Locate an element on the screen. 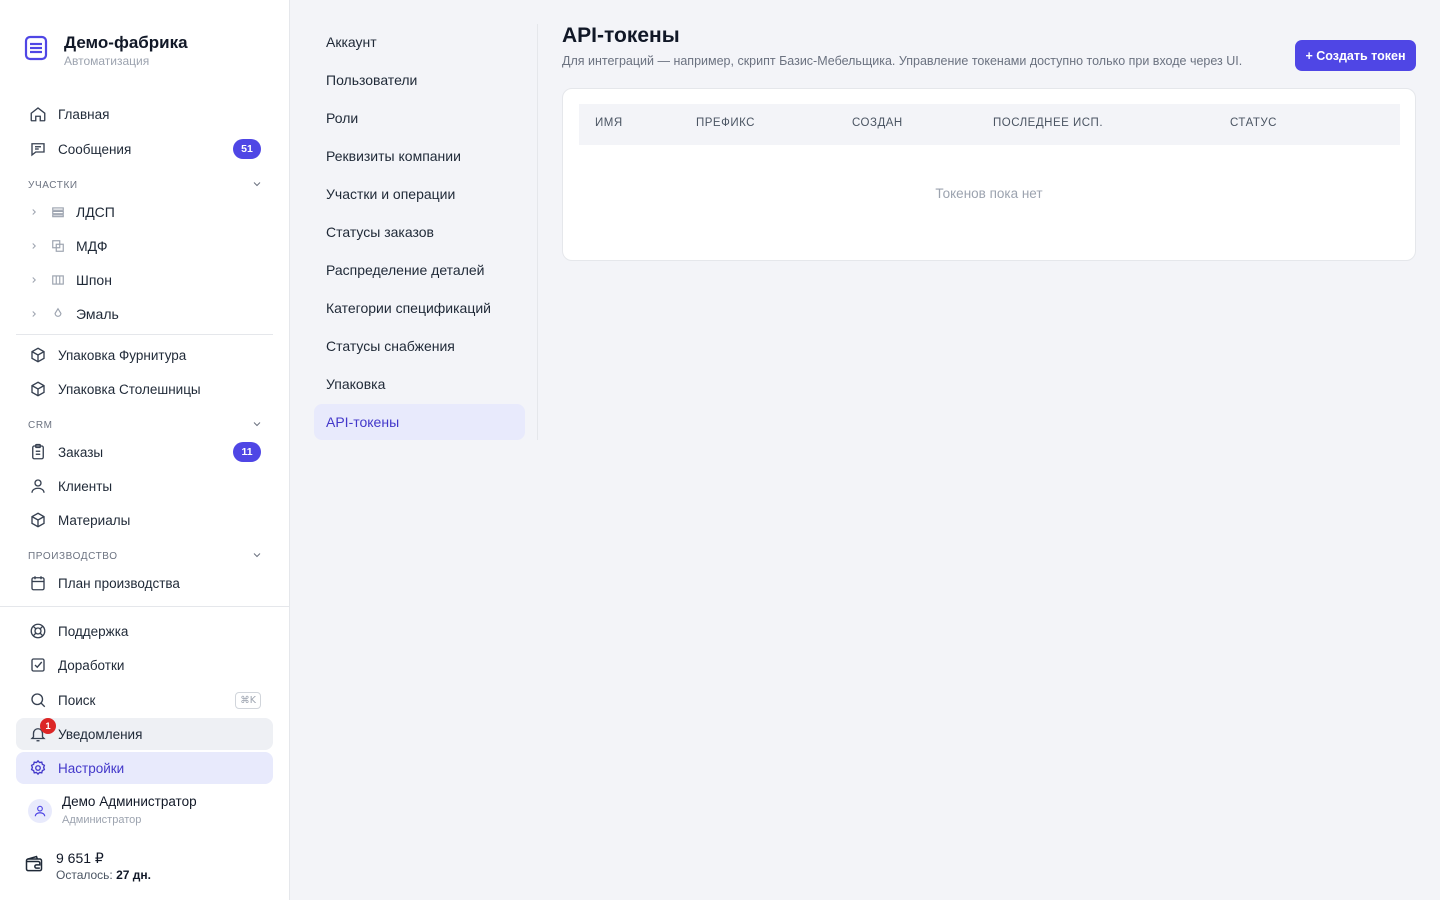 The height and width of the screenshot is (900, 1440). search-icon is located at coordinates (38, 700).